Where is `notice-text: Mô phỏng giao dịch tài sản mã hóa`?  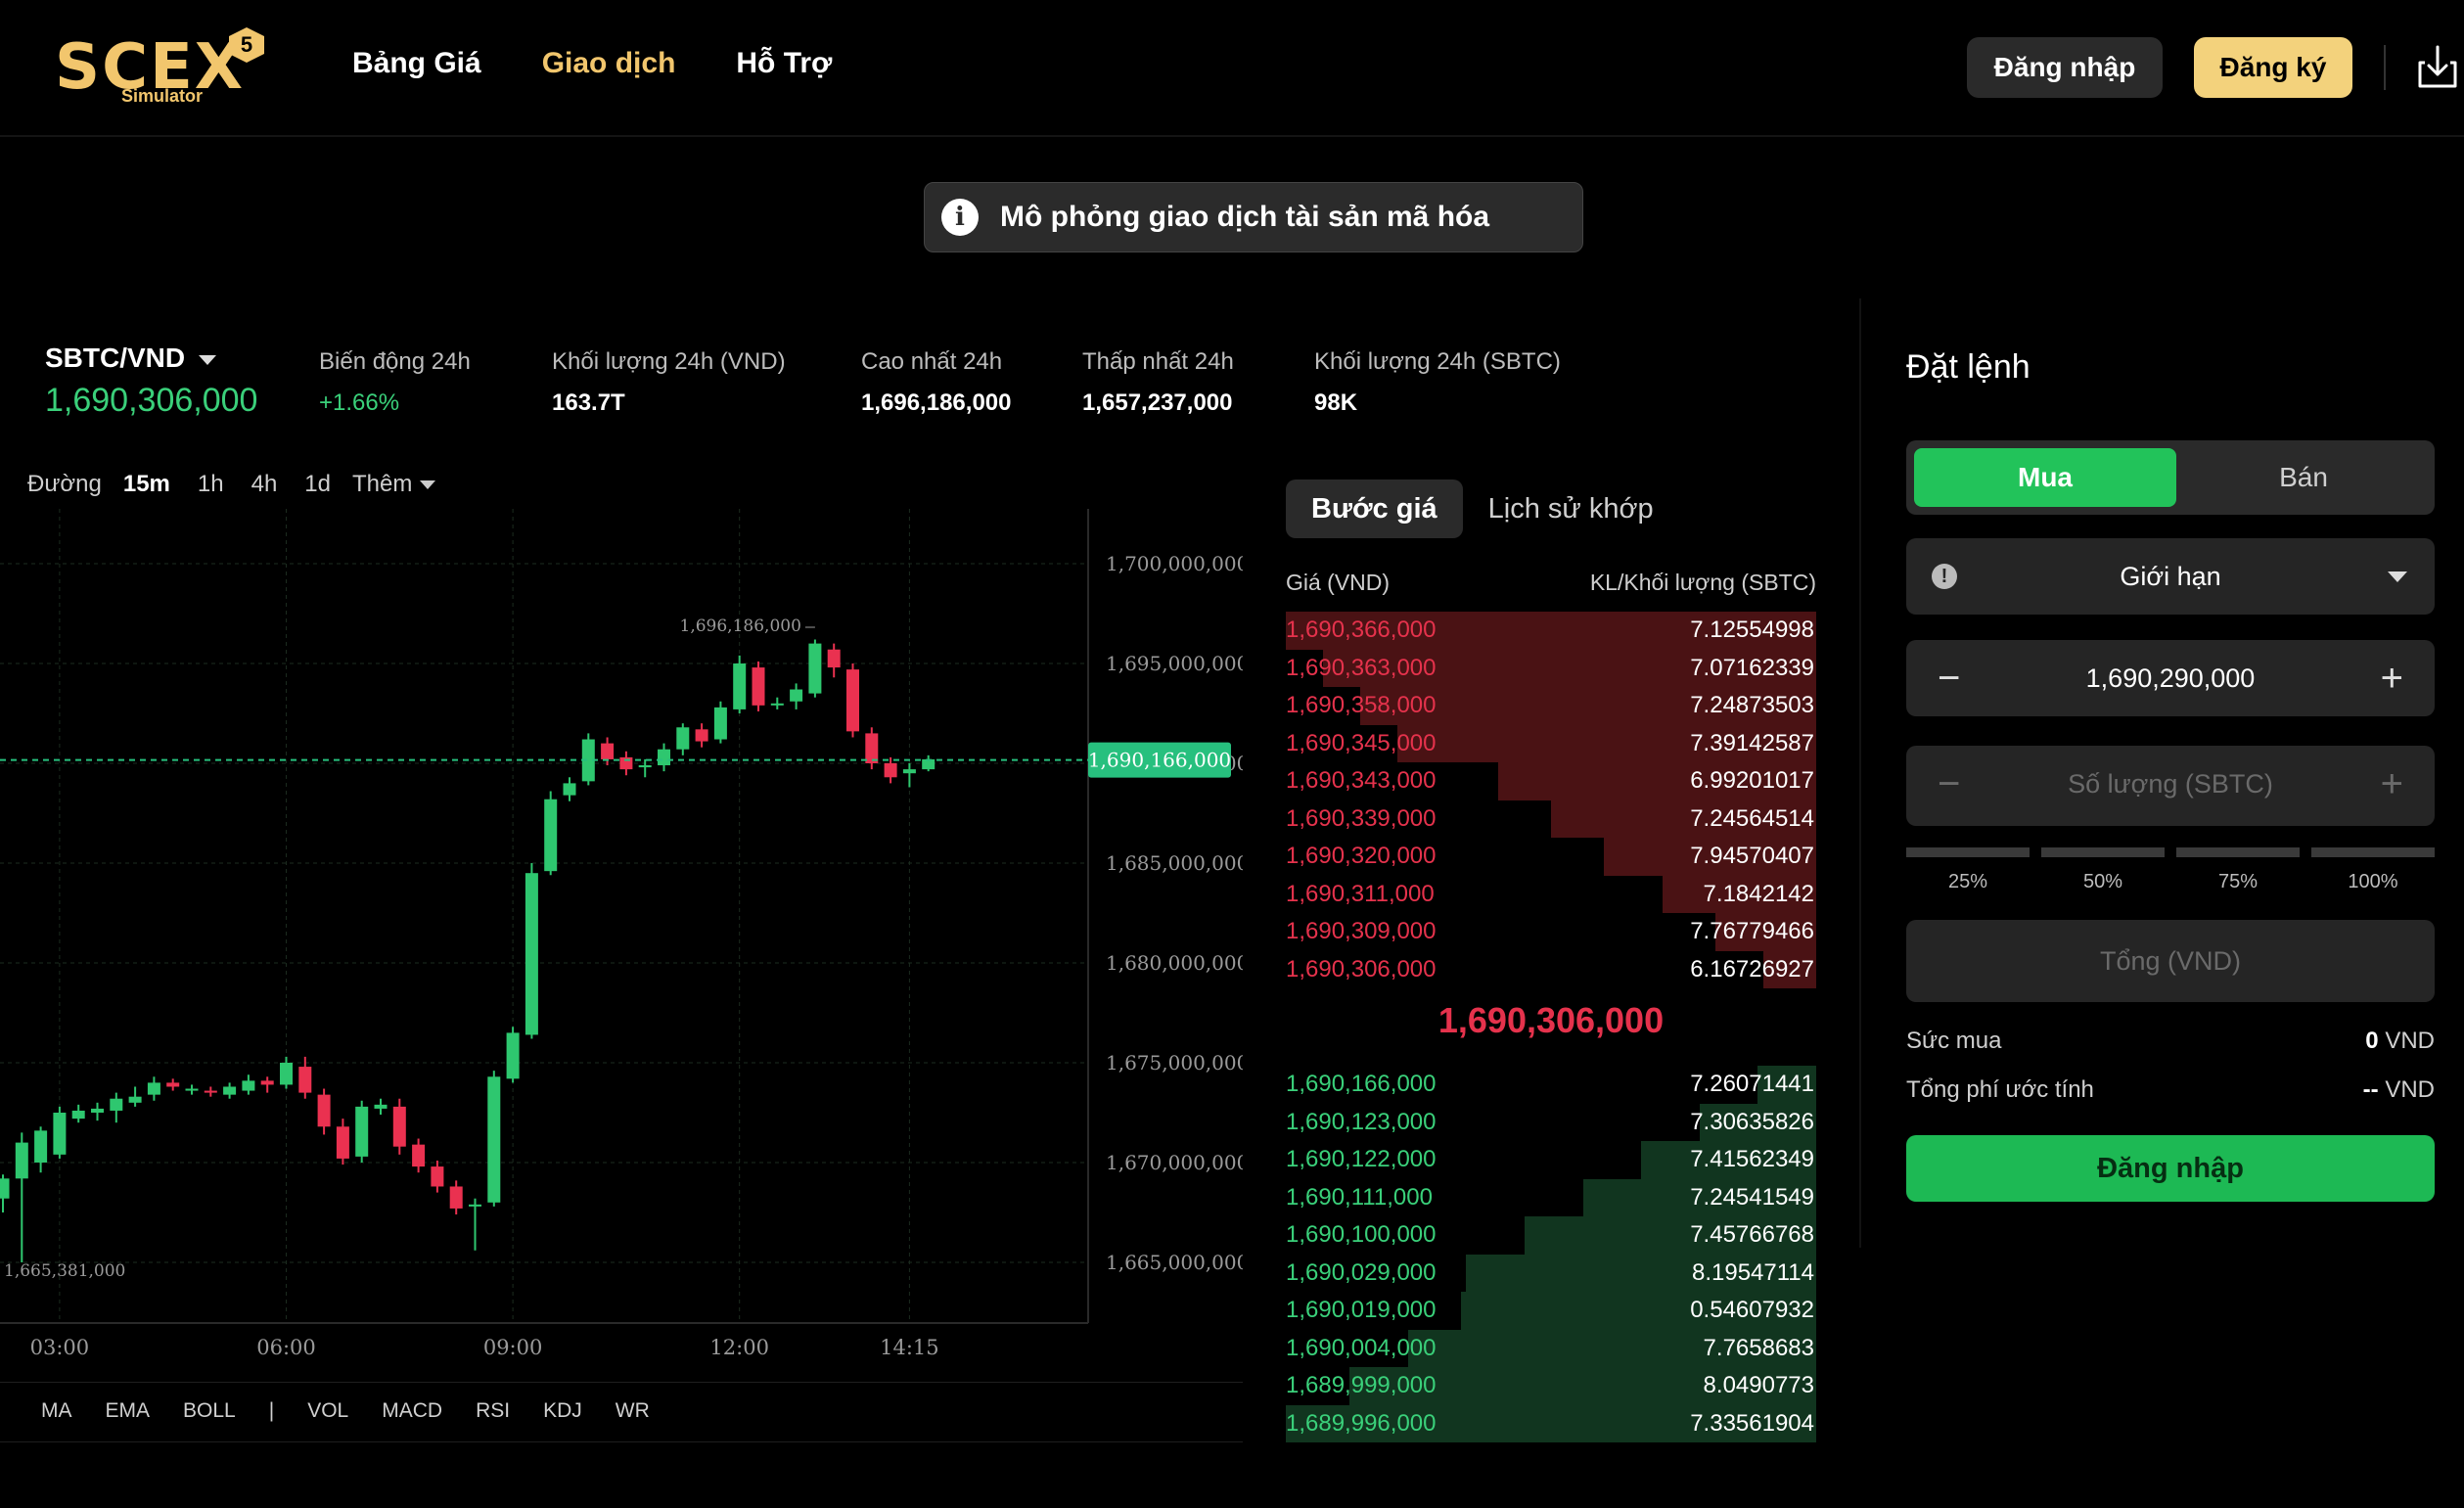 notice-text: Mô phỏng giao dịch tài sản mã hóa is located at coordinates (1245, 217).